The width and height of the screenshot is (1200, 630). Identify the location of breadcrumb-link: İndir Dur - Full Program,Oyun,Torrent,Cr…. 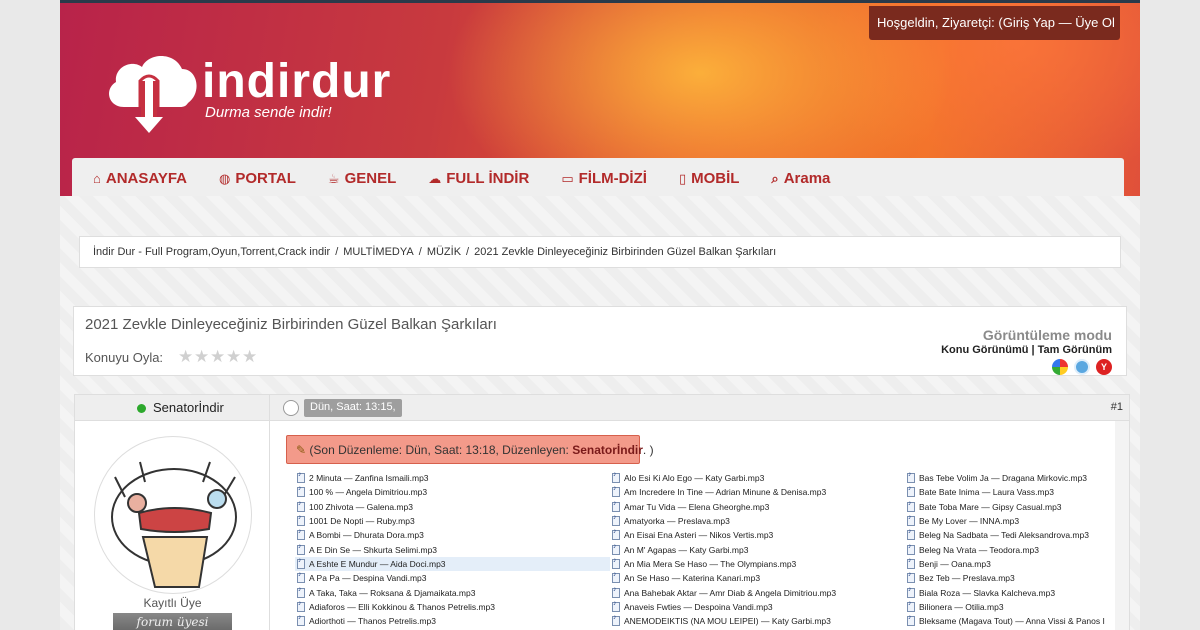
(211, 252).